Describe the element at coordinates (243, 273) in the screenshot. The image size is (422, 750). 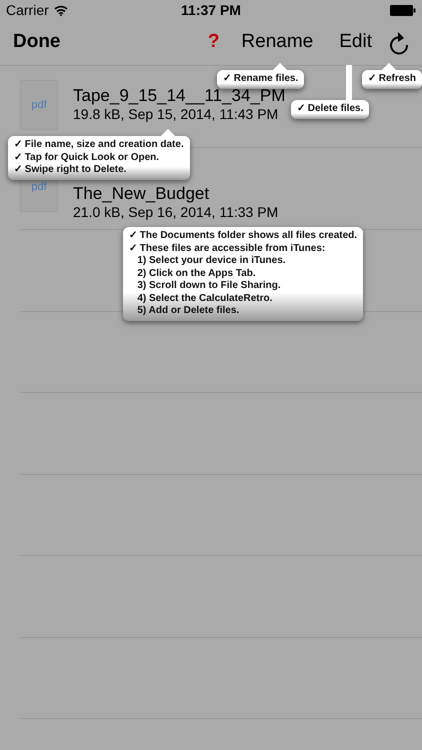
I see `hint-tooltip: ✓ The Documents folder shows all files created. ✓ These files are accessible from iTunes: 1) Select your device in iTunes. 2) Click on the Apps Tab. 3) Scroll down to File Sharing. 4) Select the CalculateRetro. 5) Add or Delete files.` at that location.